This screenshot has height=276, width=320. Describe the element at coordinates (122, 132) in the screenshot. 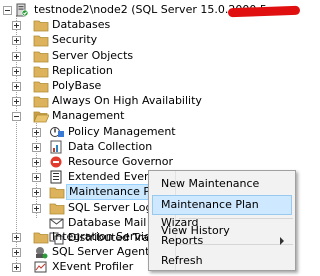

I see `tree-item-label: Policy Management` at that location.